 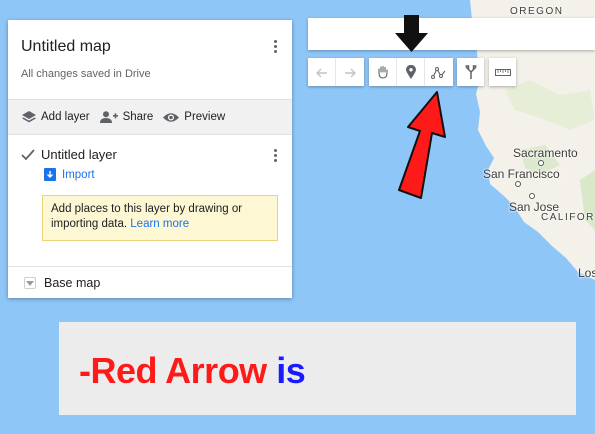 What do you see at coordinates (411, 33) in the screenshot?
I see `black-arrow` at bounding box center [411, 33].